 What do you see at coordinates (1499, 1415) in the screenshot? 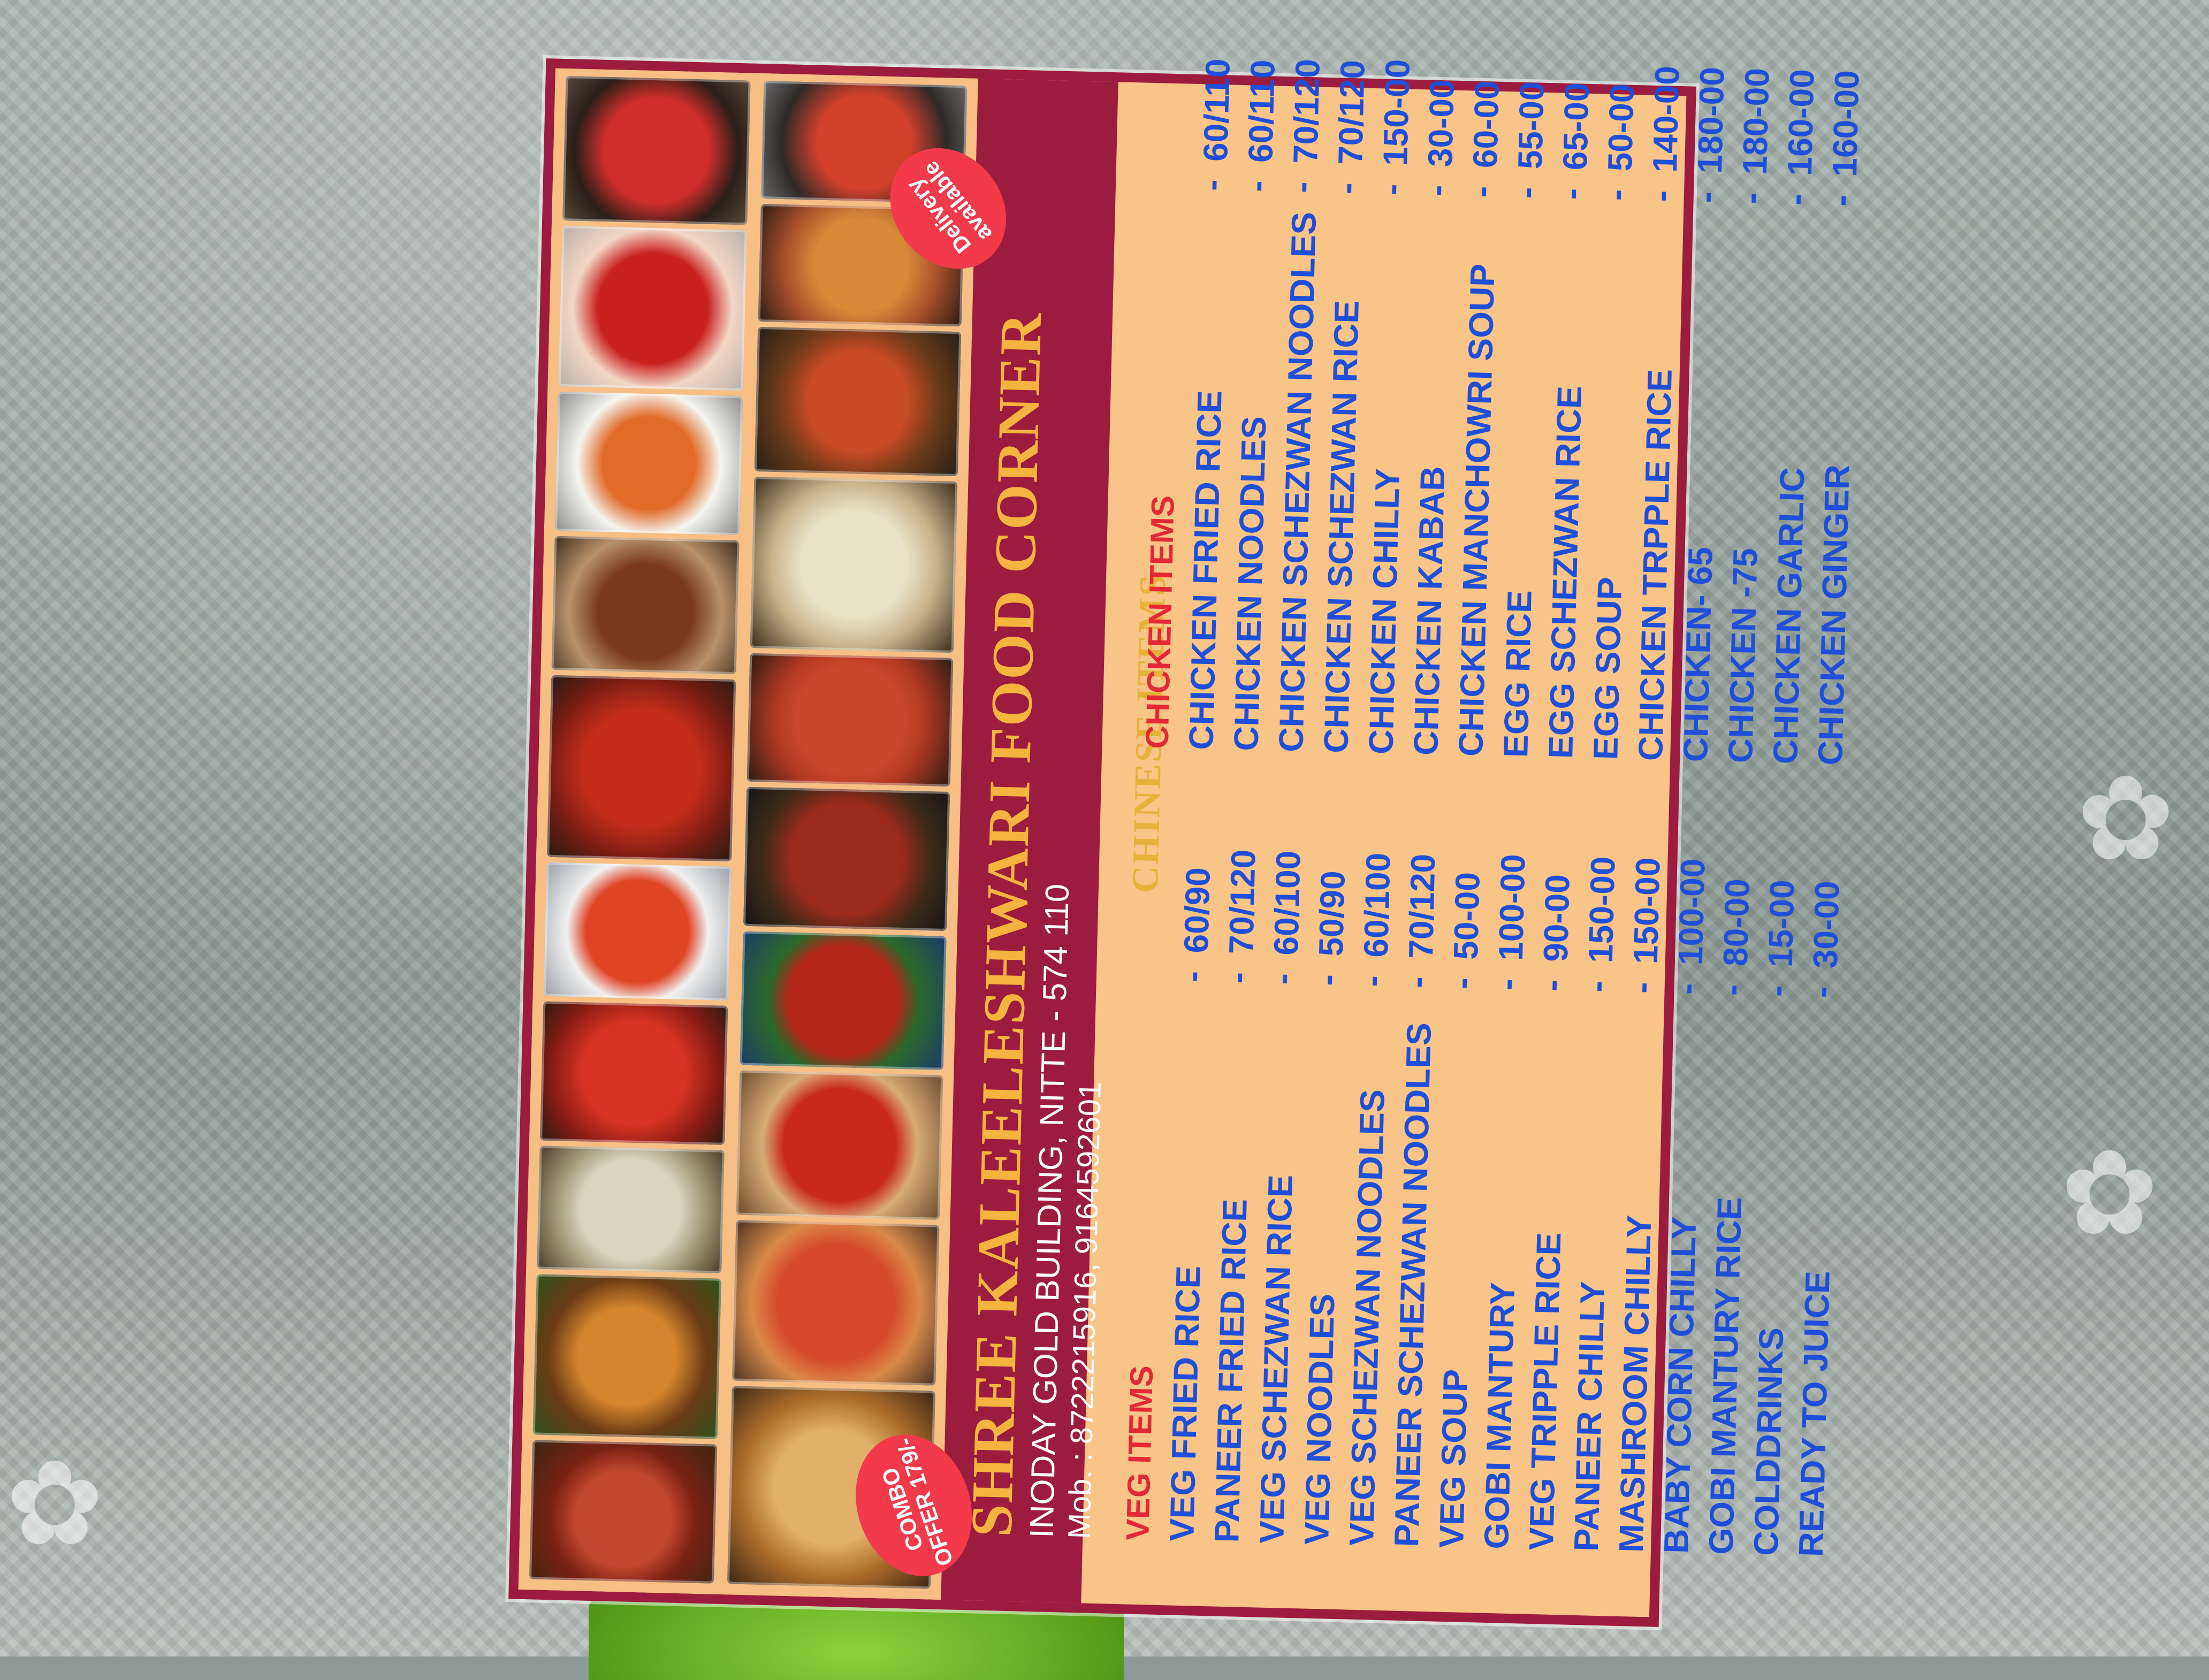
I see `item-name: GOBI MANTURY` at bounding box center [1499, 1415].